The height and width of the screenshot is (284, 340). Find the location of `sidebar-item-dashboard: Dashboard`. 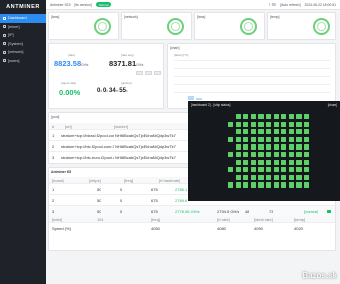

sidebar-item-dashboard: Dashboard is located at coordinates (23, 18).